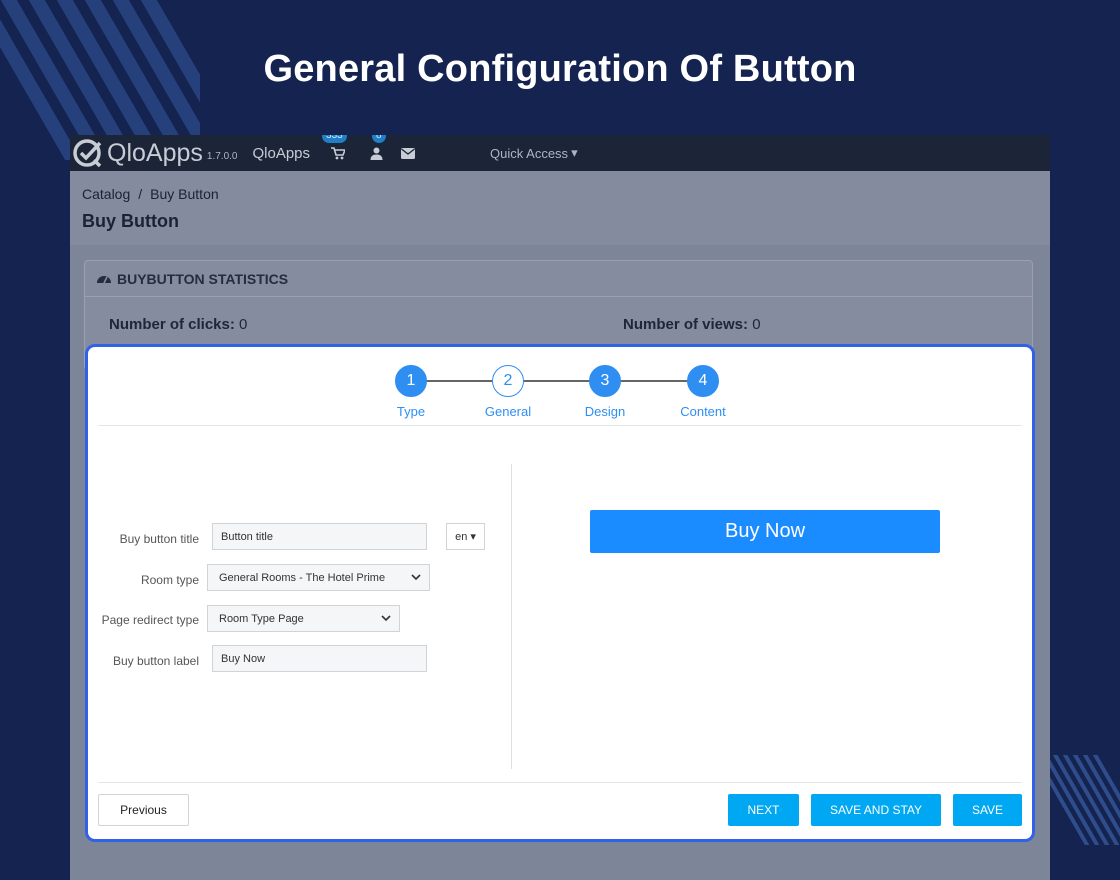  Describe the element at coordinates (376, 149) in the screenshot. I see `customers-user-icon: 8` at that location.